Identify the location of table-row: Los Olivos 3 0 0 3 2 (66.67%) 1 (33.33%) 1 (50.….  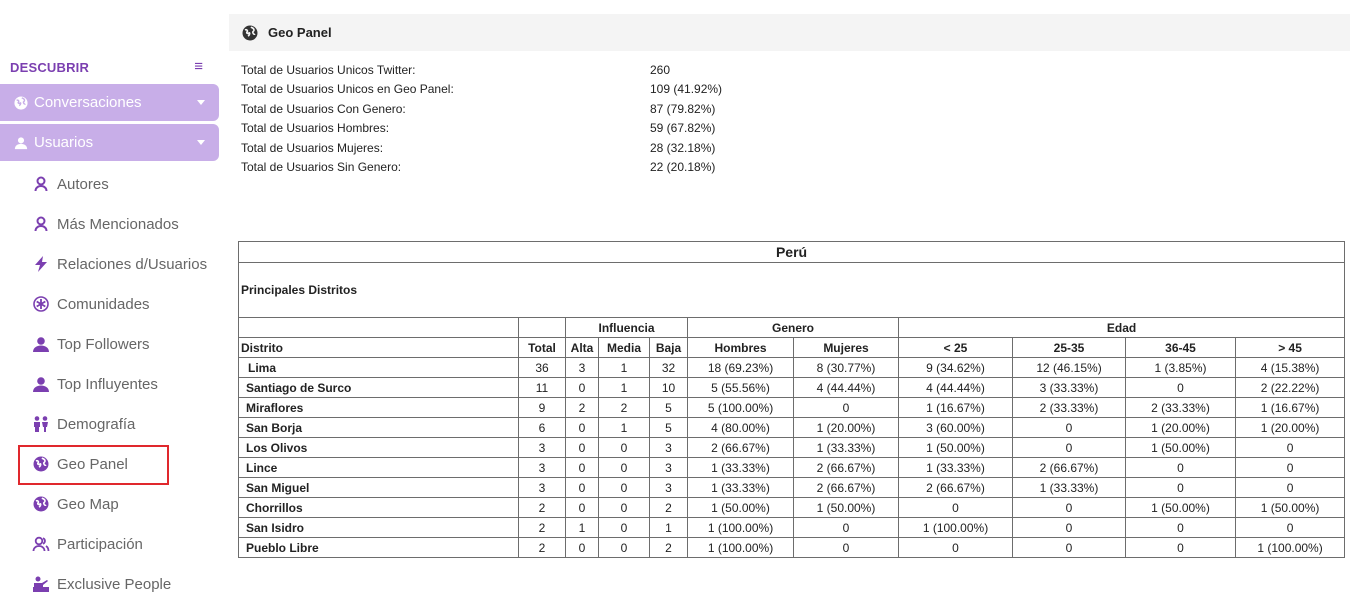
(792, 447).